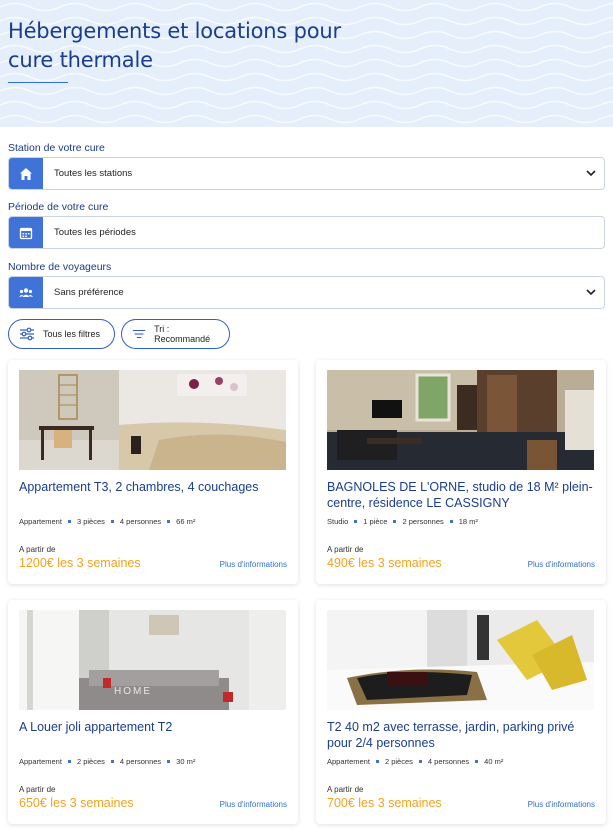 The width and height of the screenshot is (613, 836). I want to click on listing-area: 40 m², so click(494, 761).